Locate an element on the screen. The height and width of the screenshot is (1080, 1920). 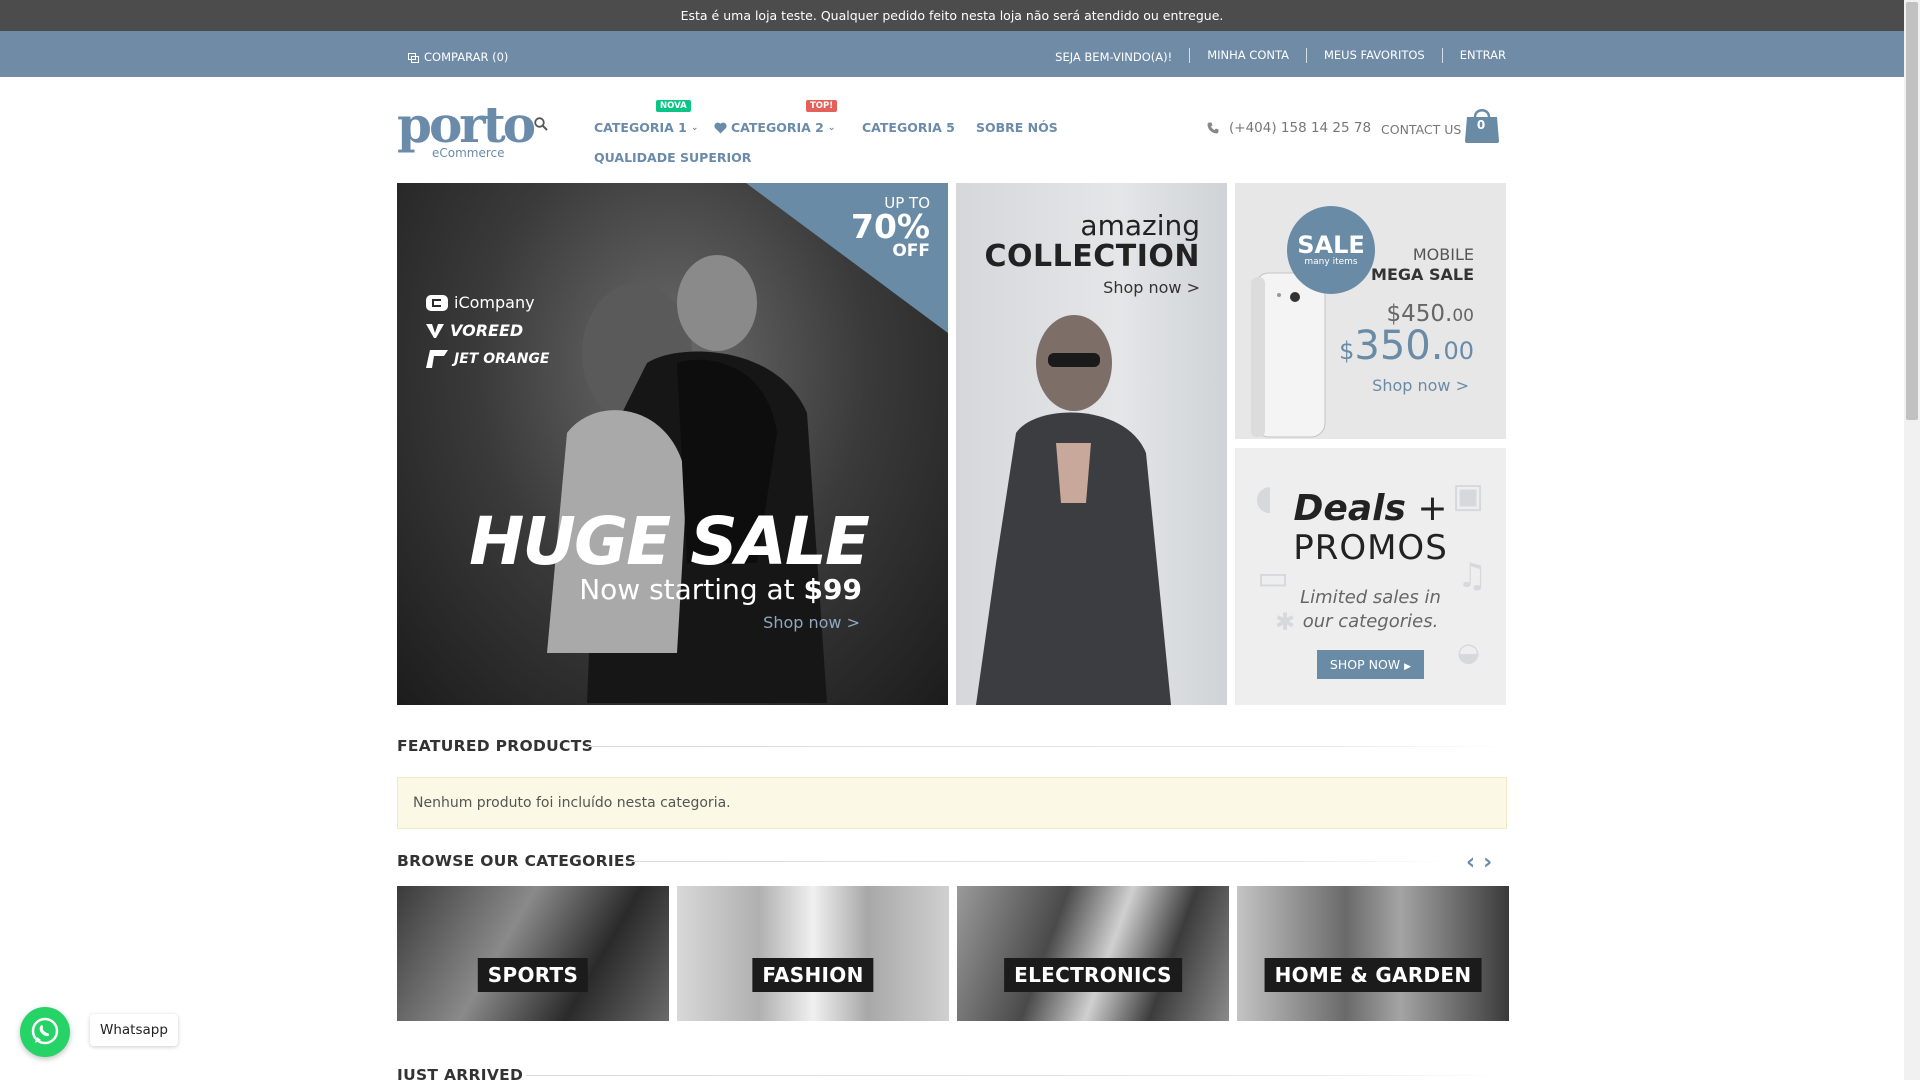
brand-jet-orange: JET ORANGE is located at coordinates (487, 359).